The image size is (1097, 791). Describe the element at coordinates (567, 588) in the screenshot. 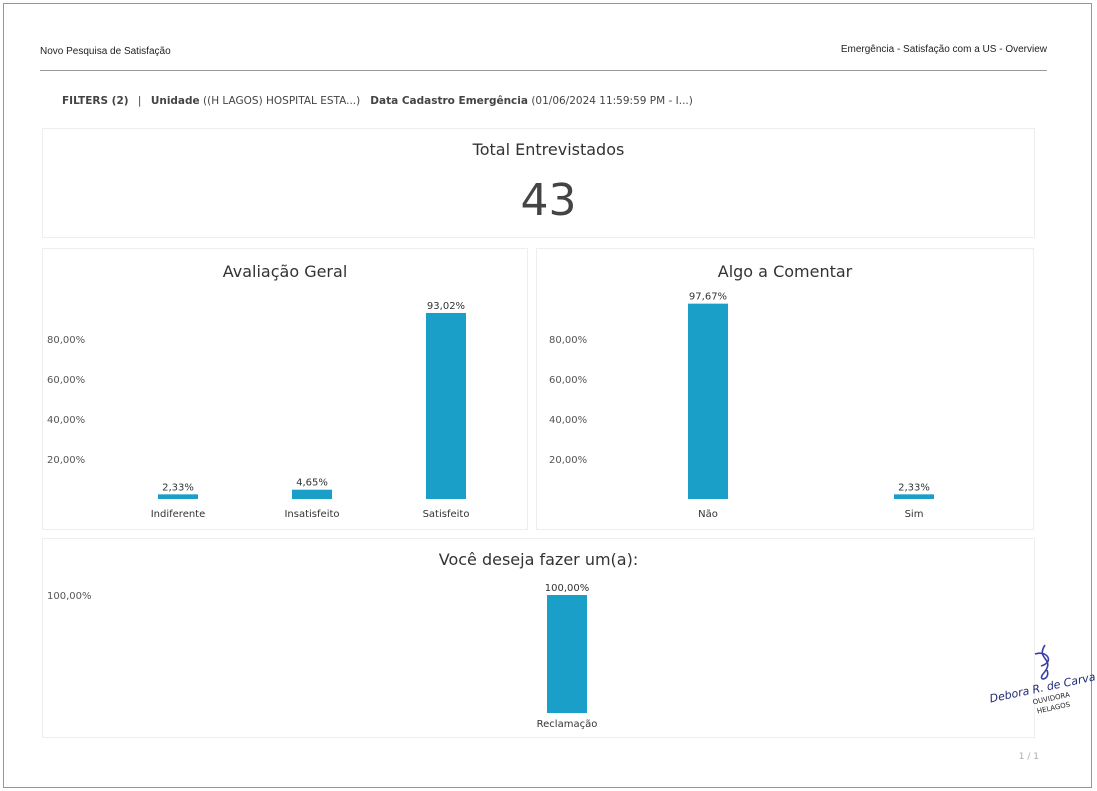

I see `data-label-reclamacao: 100,00%` at that location.